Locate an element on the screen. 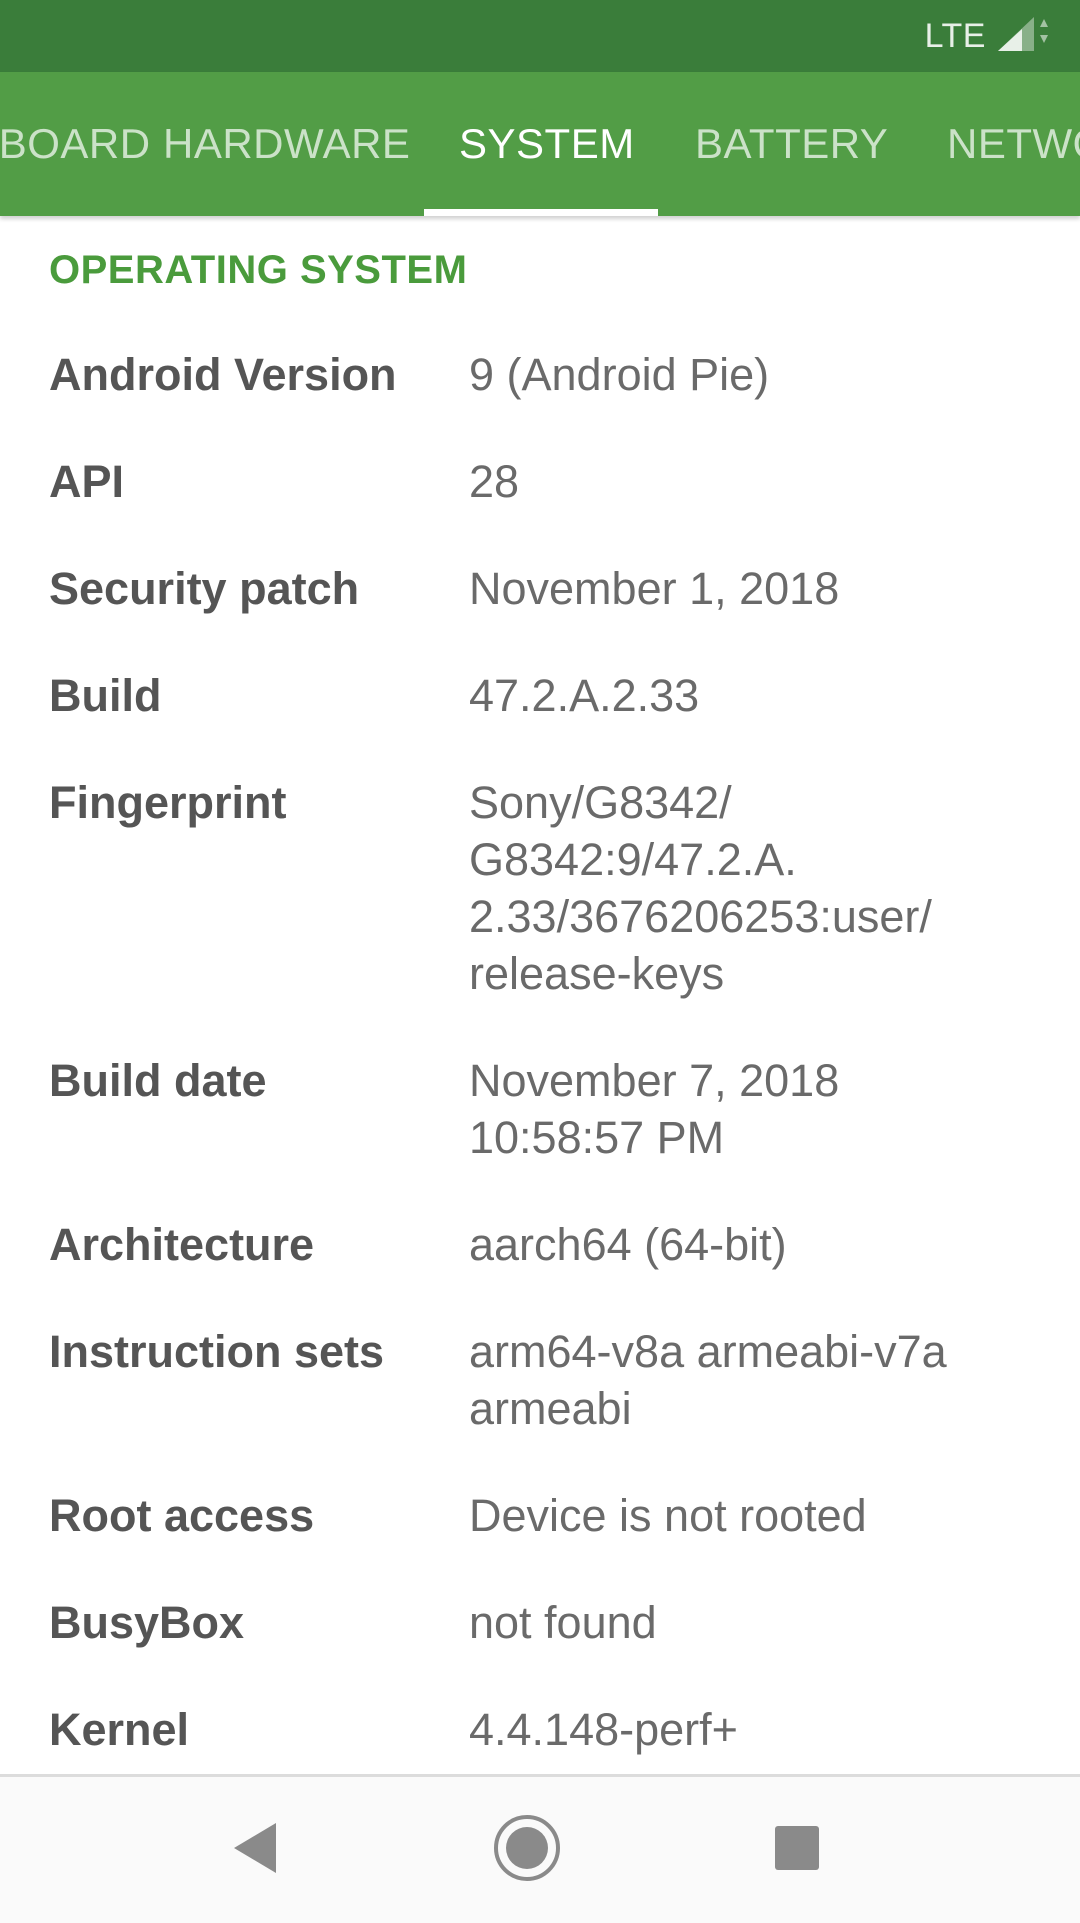 This screenshot has height=1923, width=1080. row-value: 9 (Android Pie) is located at coordinates (619, 374).